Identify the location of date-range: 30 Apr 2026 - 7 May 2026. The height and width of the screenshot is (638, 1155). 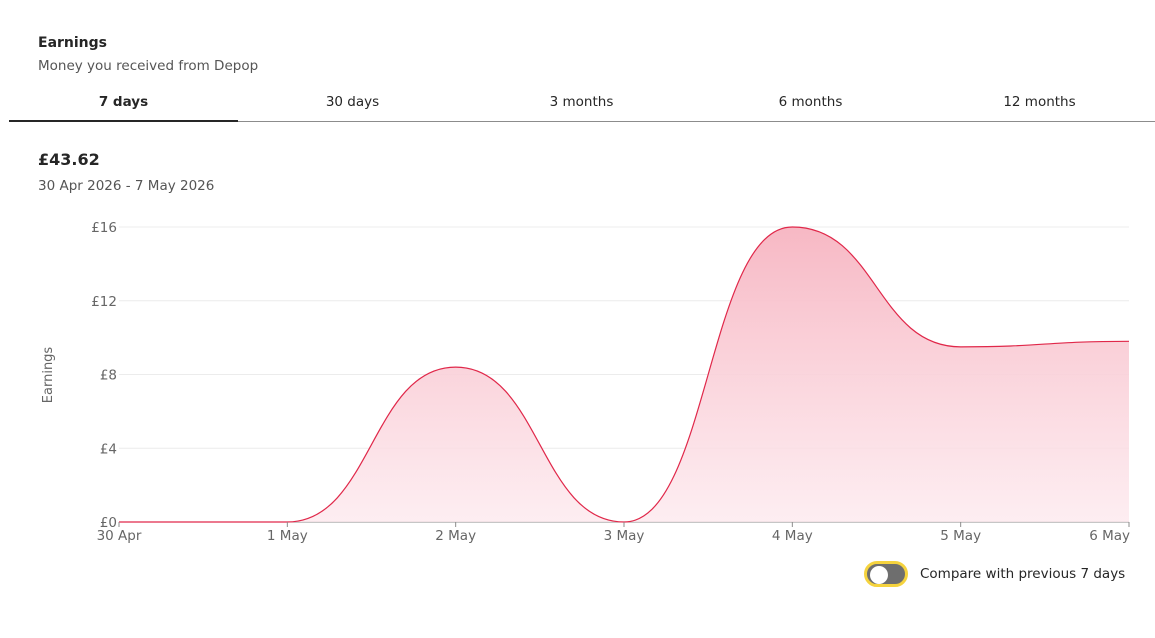
(126, 186).